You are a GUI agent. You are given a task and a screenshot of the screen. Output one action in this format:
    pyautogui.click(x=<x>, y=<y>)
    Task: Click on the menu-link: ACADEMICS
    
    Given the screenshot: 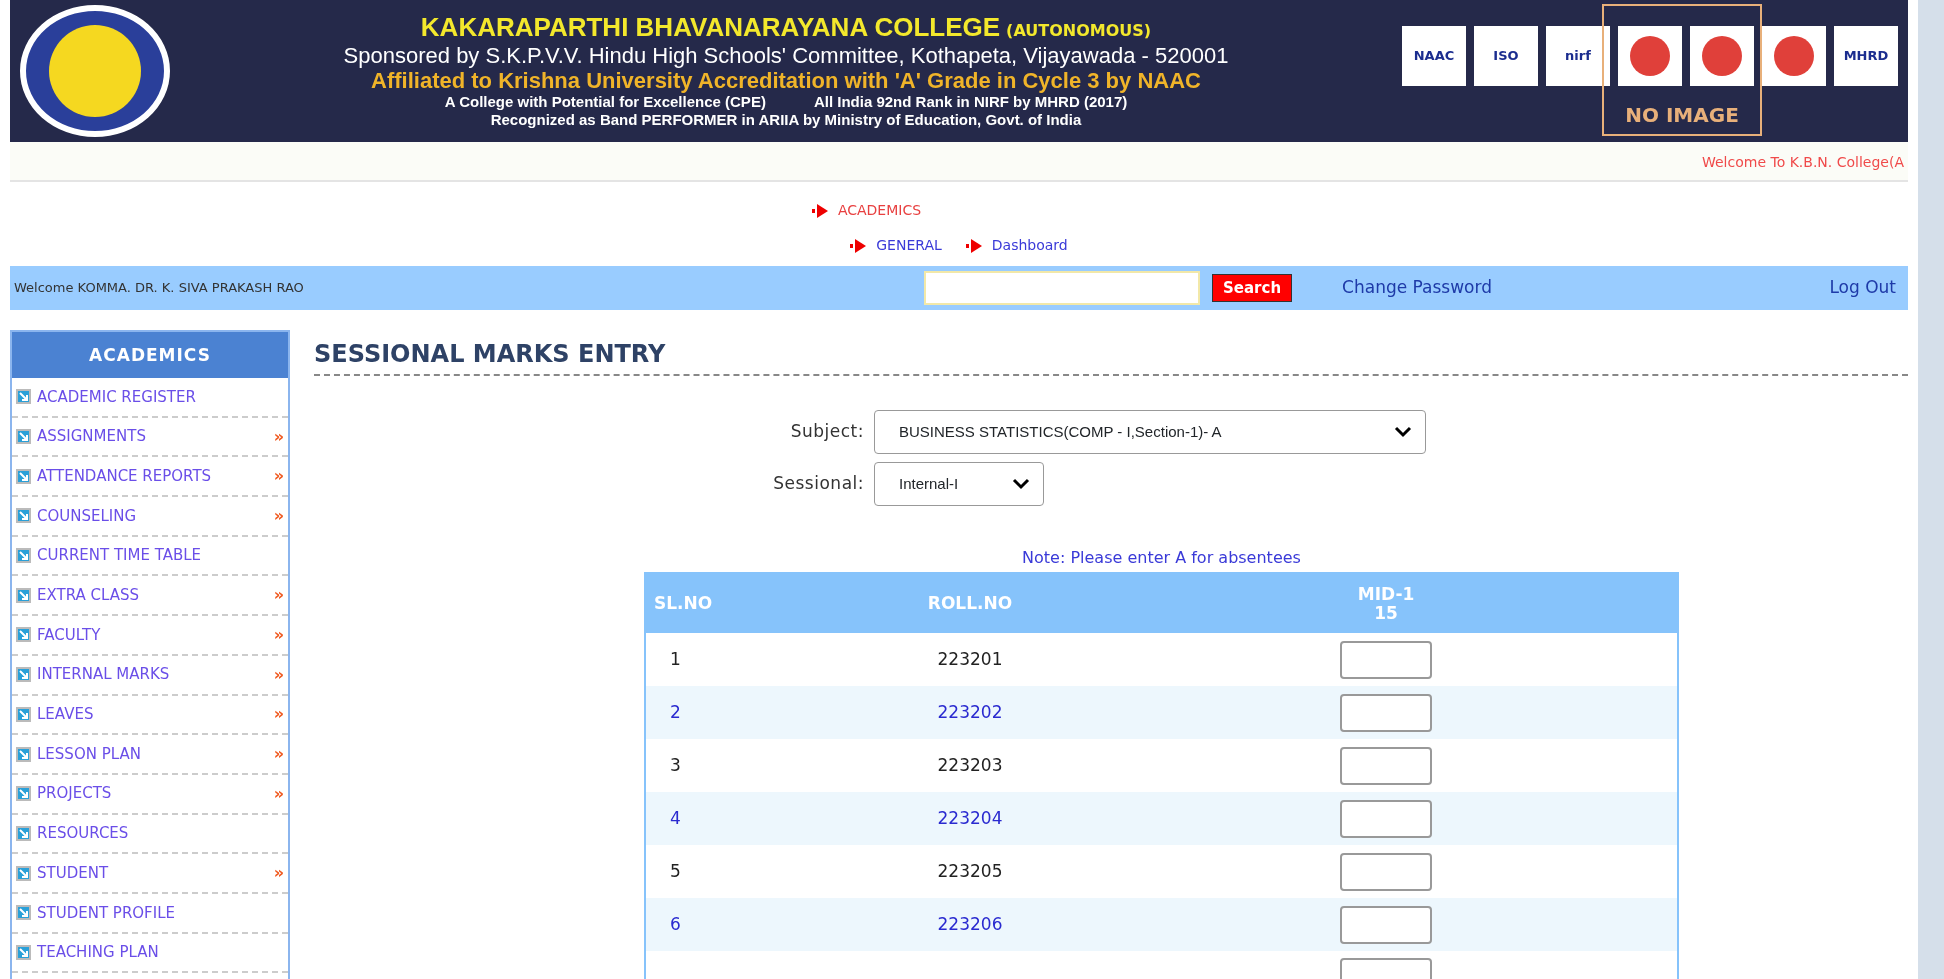 What is the action you would take?
    pyautogui.click(x=879, y=210)
    